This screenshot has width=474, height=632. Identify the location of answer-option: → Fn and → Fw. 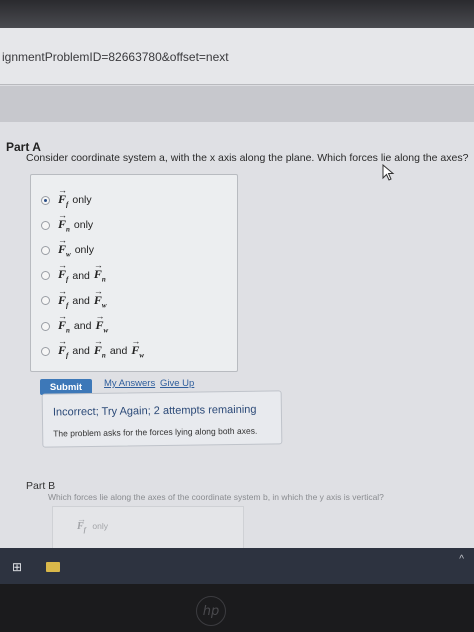
(75, 322).